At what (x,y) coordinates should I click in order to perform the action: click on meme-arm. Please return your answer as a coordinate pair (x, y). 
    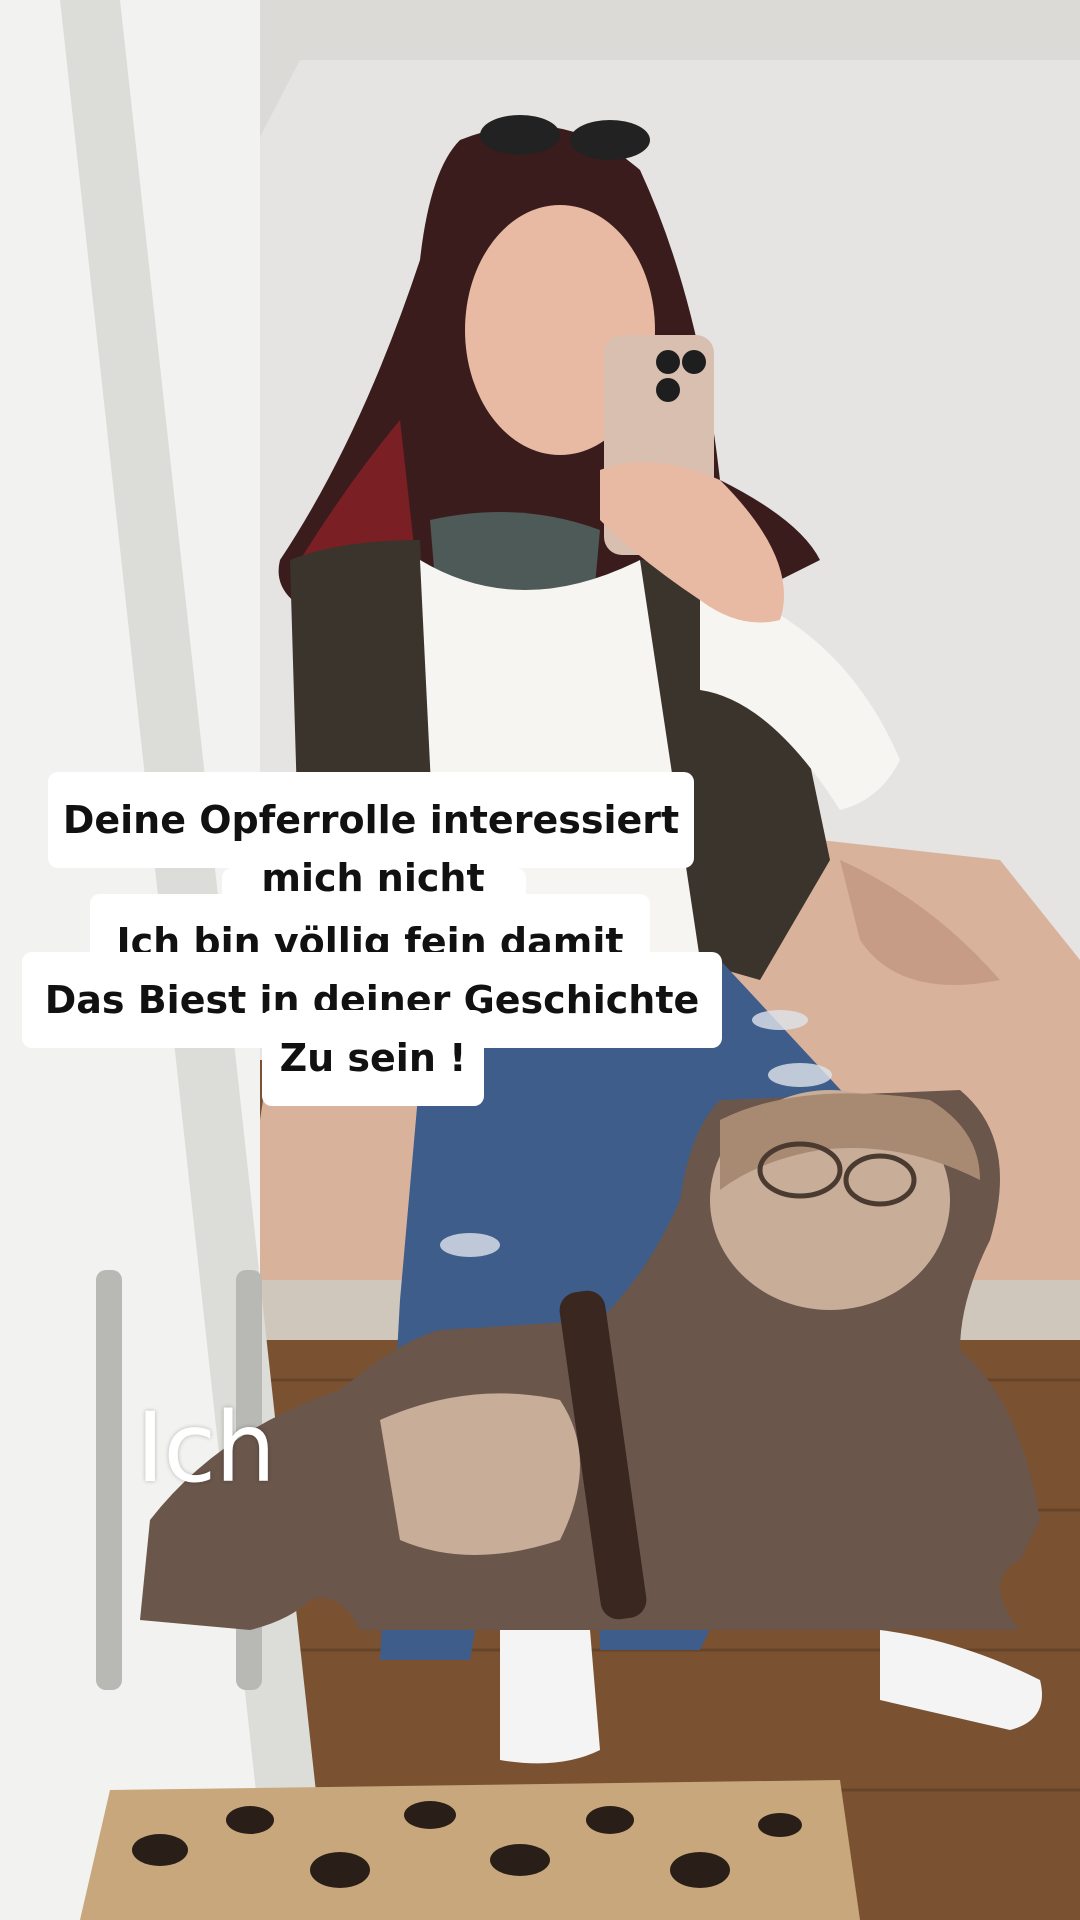
    Looking at the image, I should click on (480, 1474).